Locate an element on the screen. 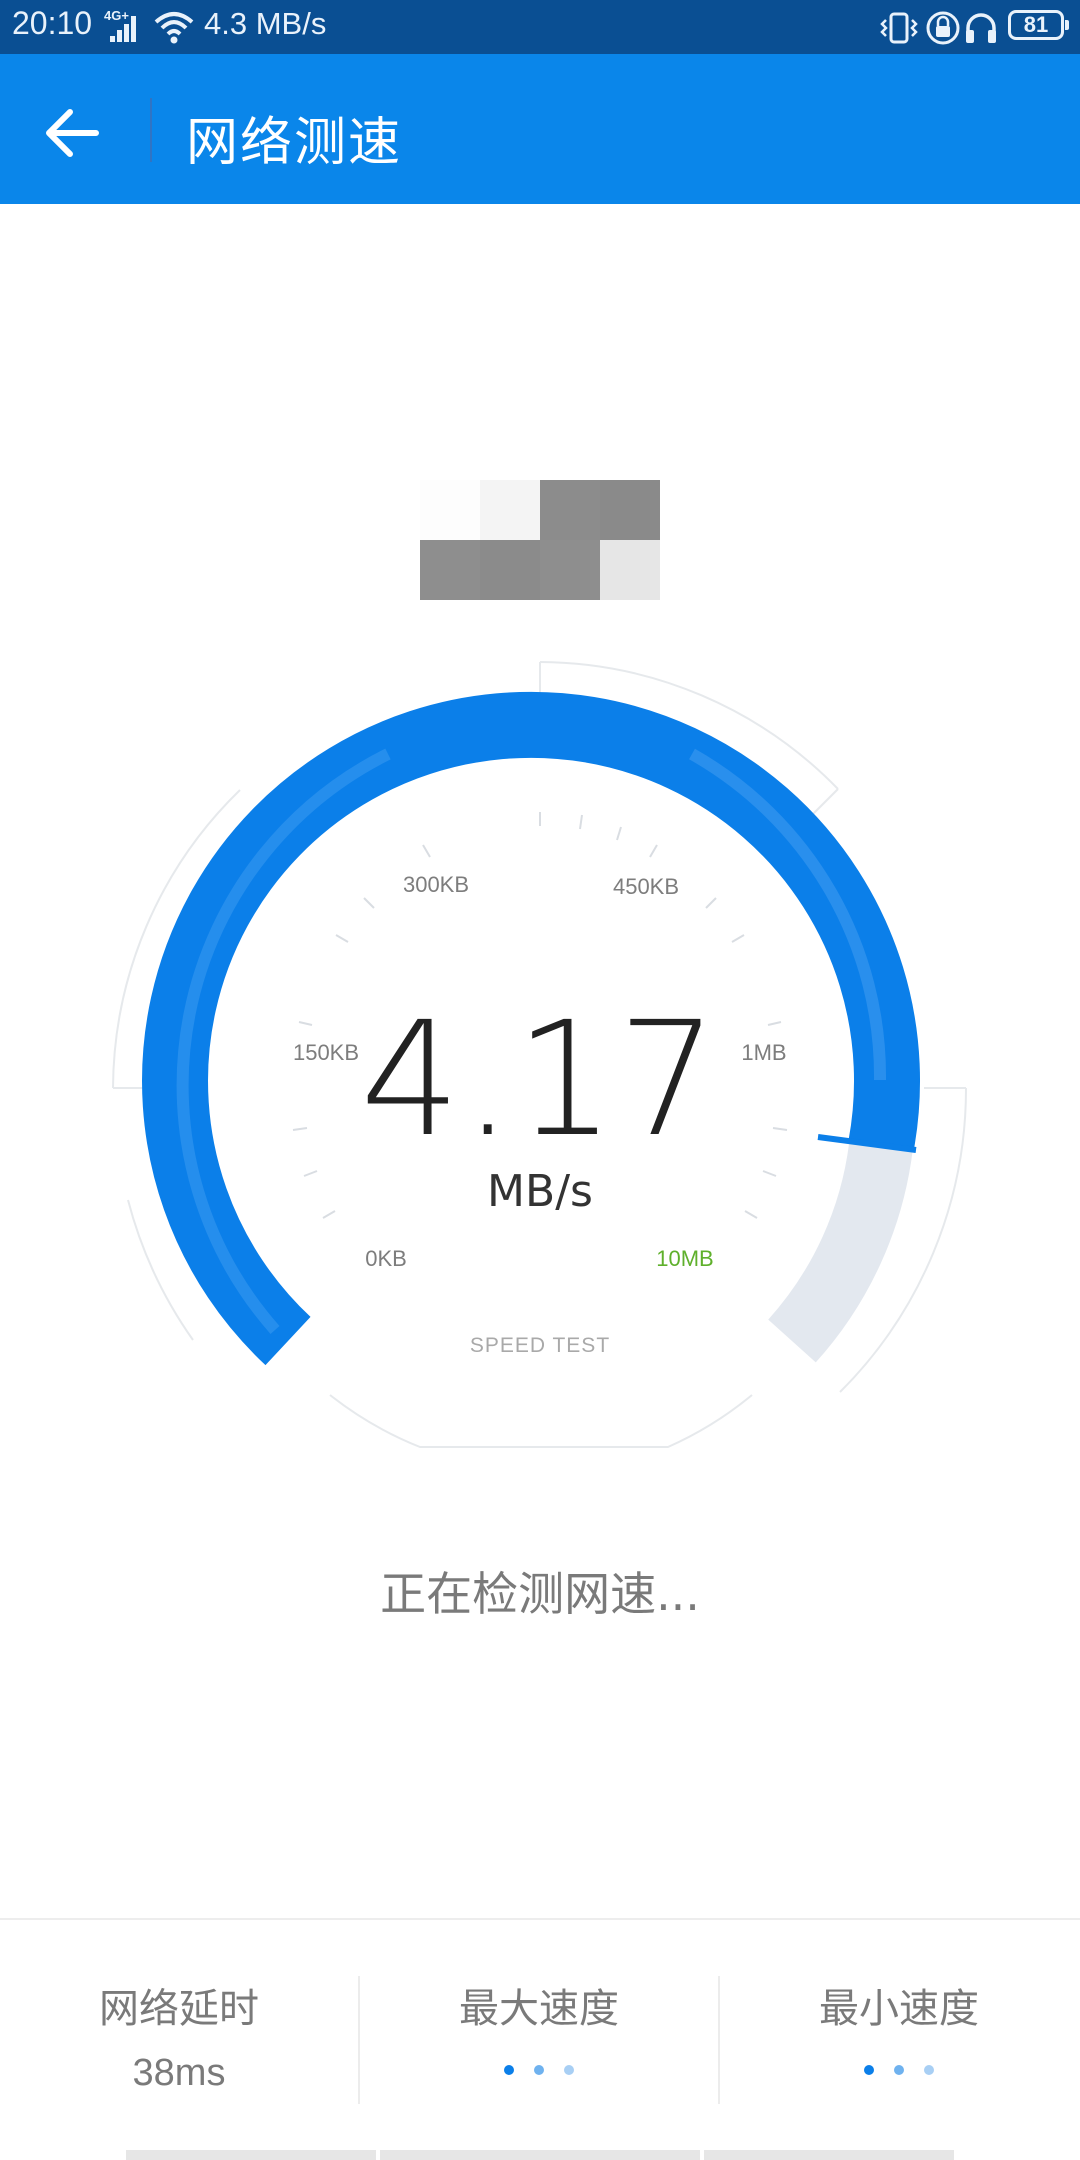 Image resolution: width=1080 pixels, height=2160 pixels. vibrate-icon is located at coordinates (899, 30).